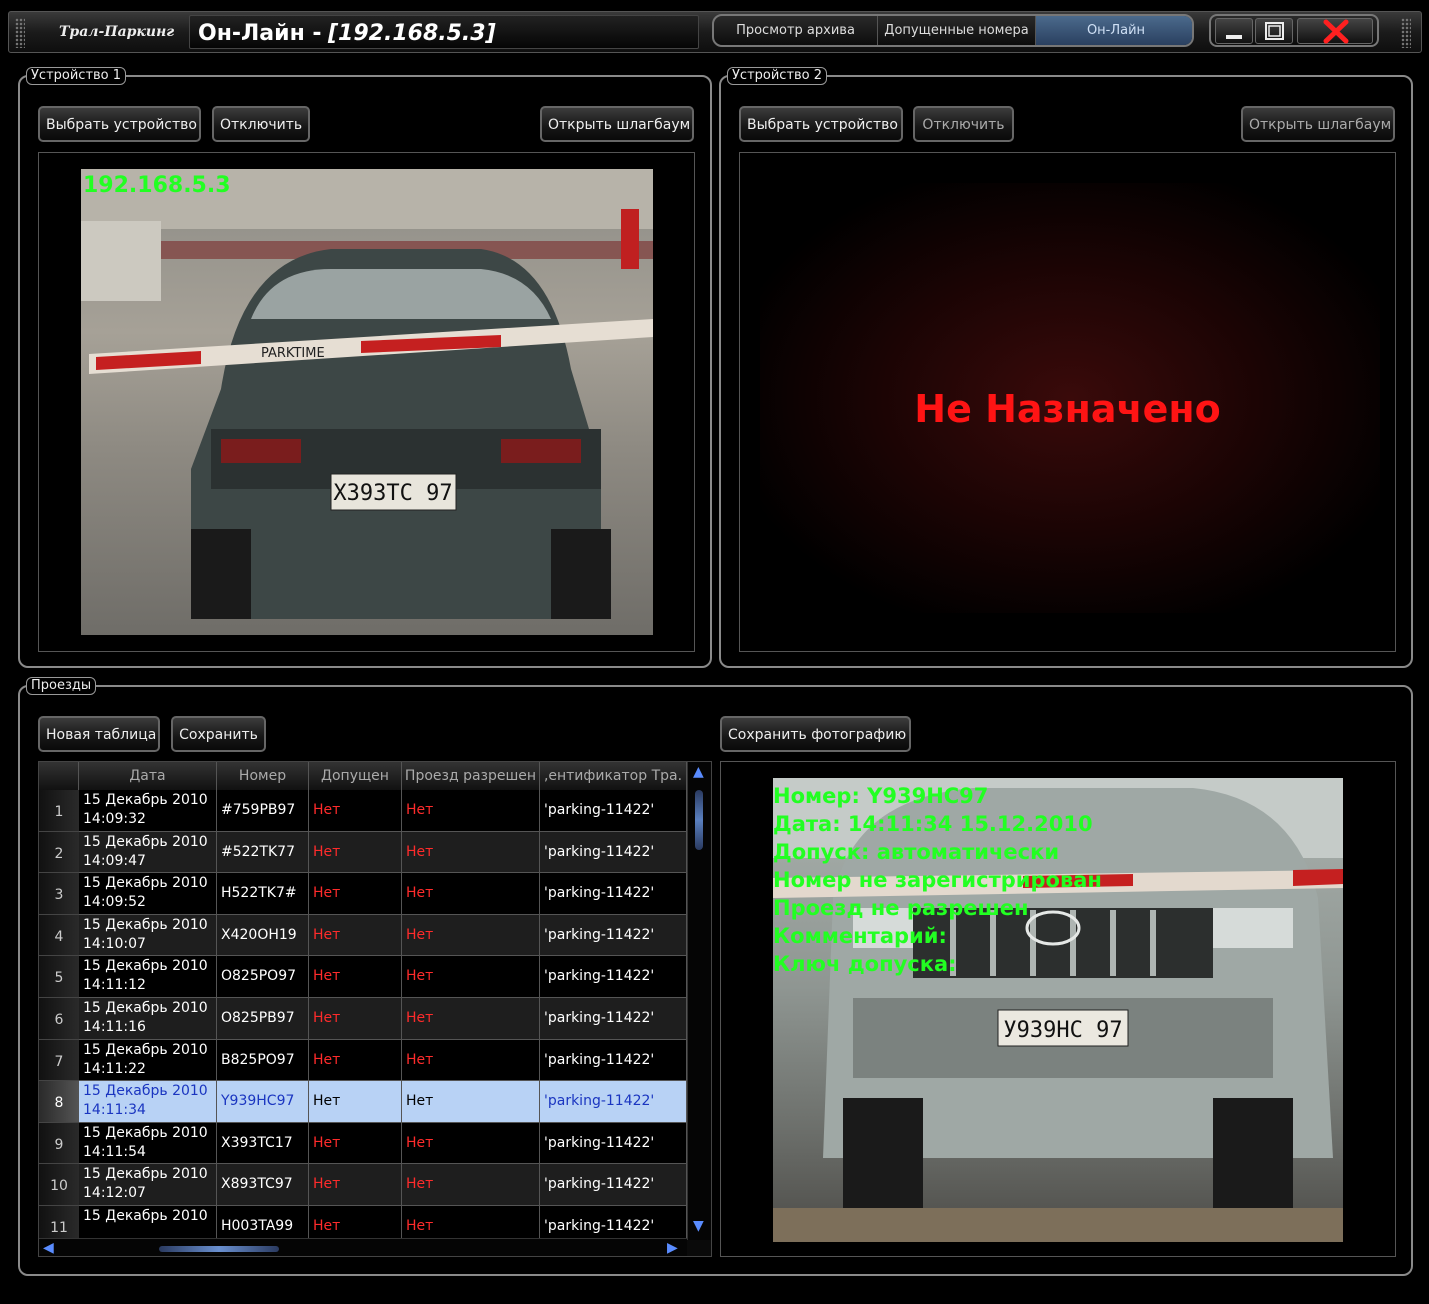 The image size is (1429, 1304). Describe the element at coordinates (698, 1226) in the screenshot. I see `scroll-down-icon: ▼` at that location.